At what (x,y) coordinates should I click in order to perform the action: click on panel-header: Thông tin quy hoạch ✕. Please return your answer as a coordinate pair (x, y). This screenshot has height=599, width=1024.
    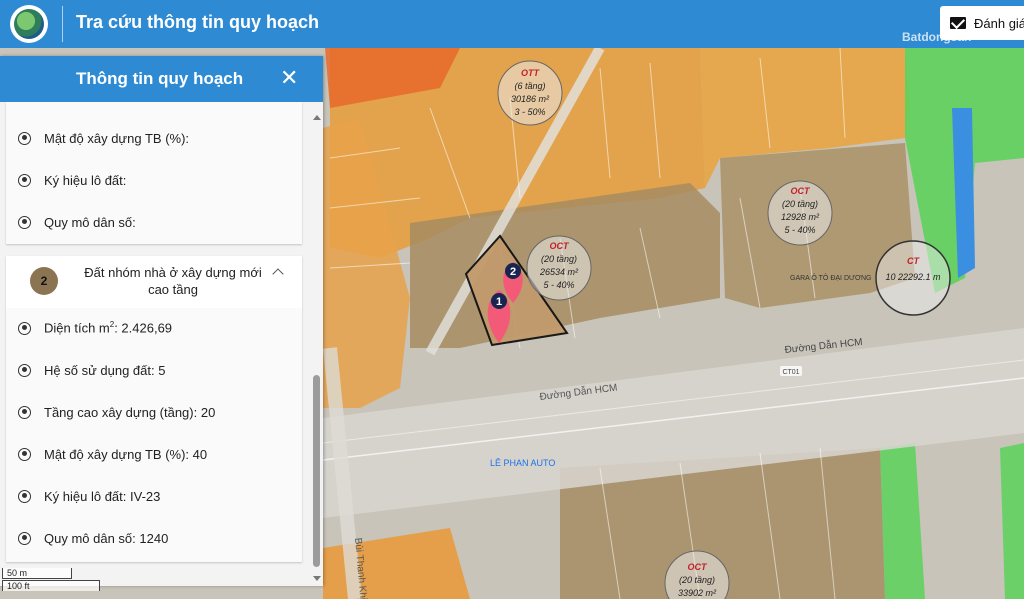
    Looking at the image, I should click on (161, 79).